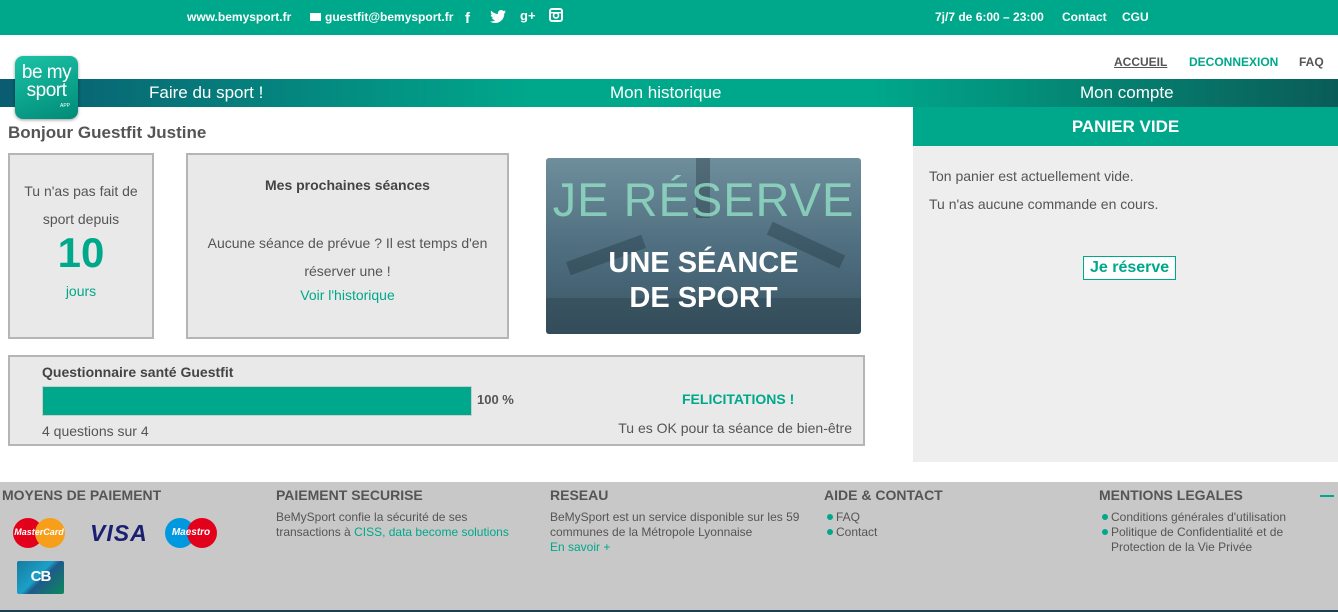 This screenshot has width=1338, height=612. What do you see at coordinates (347, 185) in the screenshot?
I see `sessions-title: Mes prochaines séances` at bounding box center [347, 185].